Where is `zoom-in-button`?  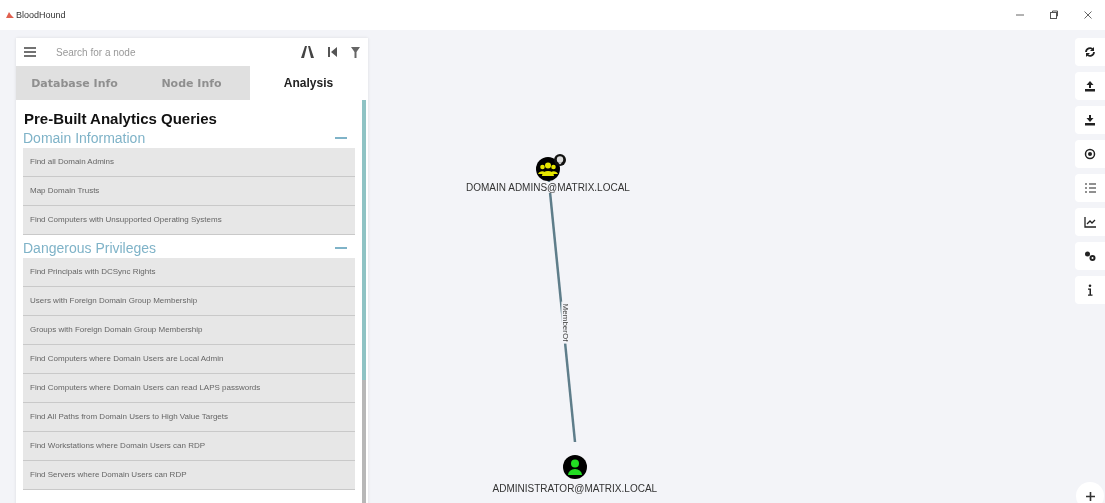
zoom-in-button is located at coordinates (1090, 492).